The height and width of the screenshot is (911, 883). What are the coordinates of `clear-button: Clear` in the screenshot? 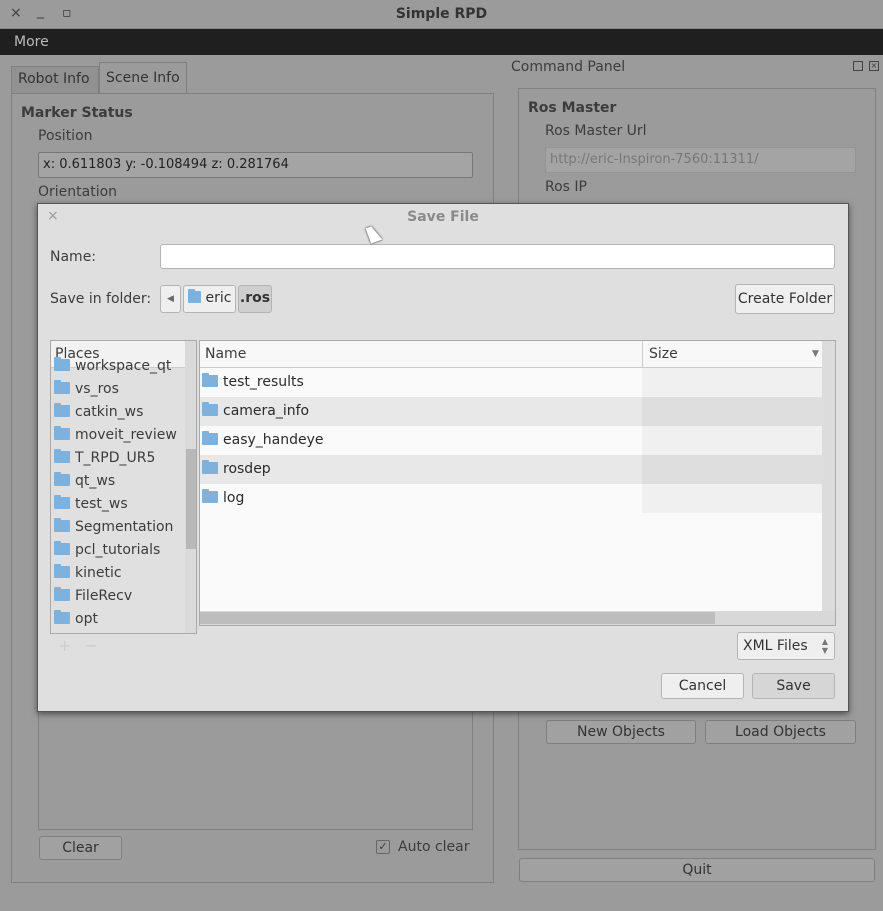 It's located at (80, 848).